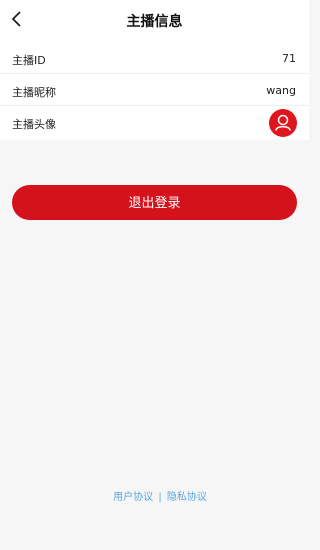 The image size is (320, 550). I want to click on anchor-id-value: 71, so click(289, 58).